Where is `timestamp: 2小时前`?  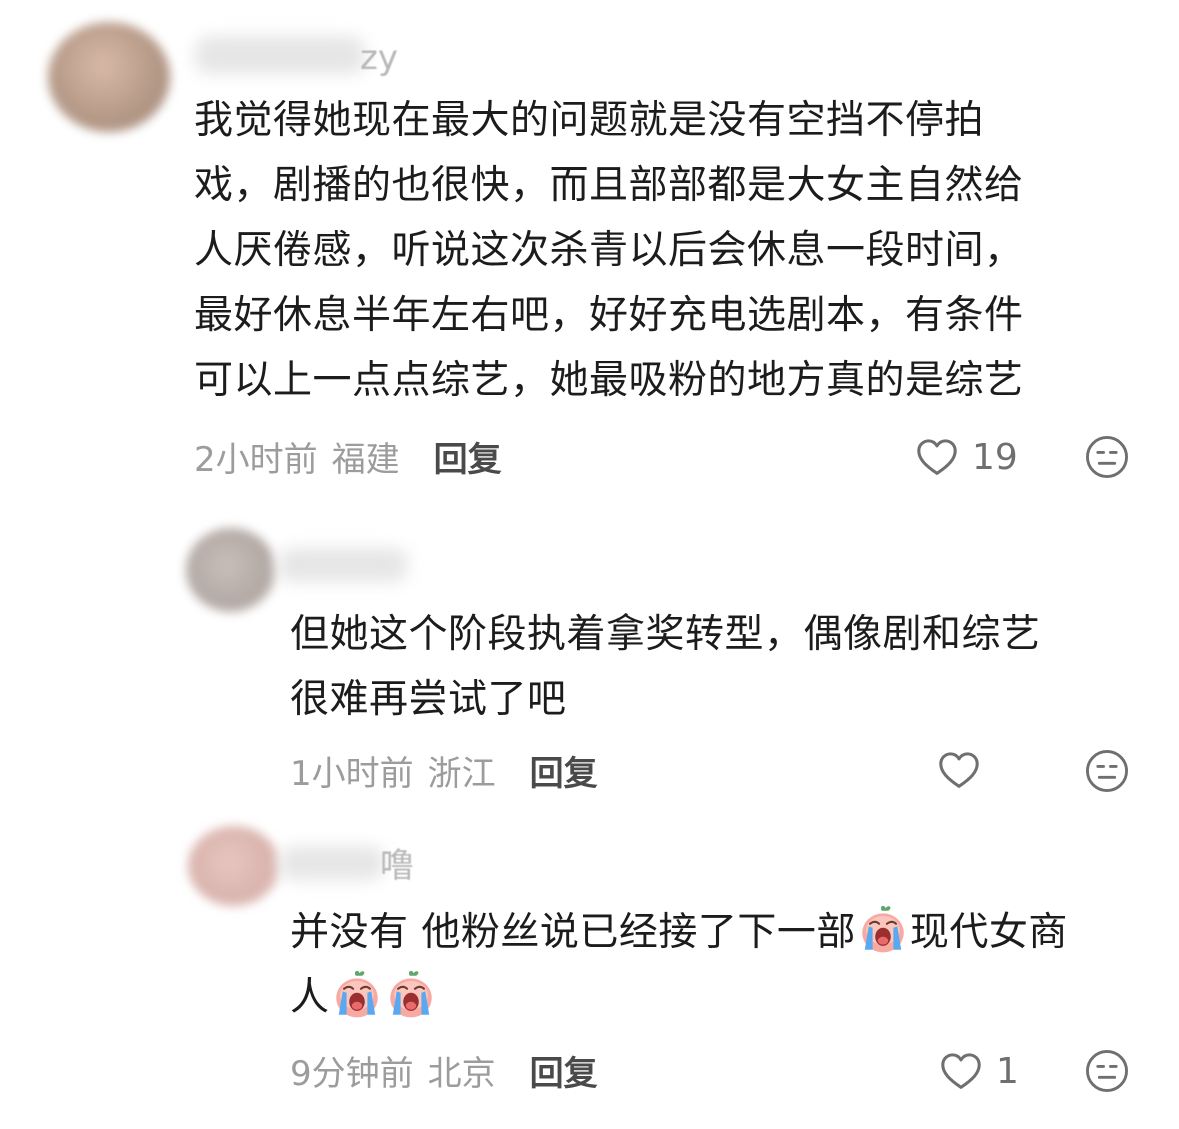 timestamp: 2小时前 is located at coordinates (256, 459).